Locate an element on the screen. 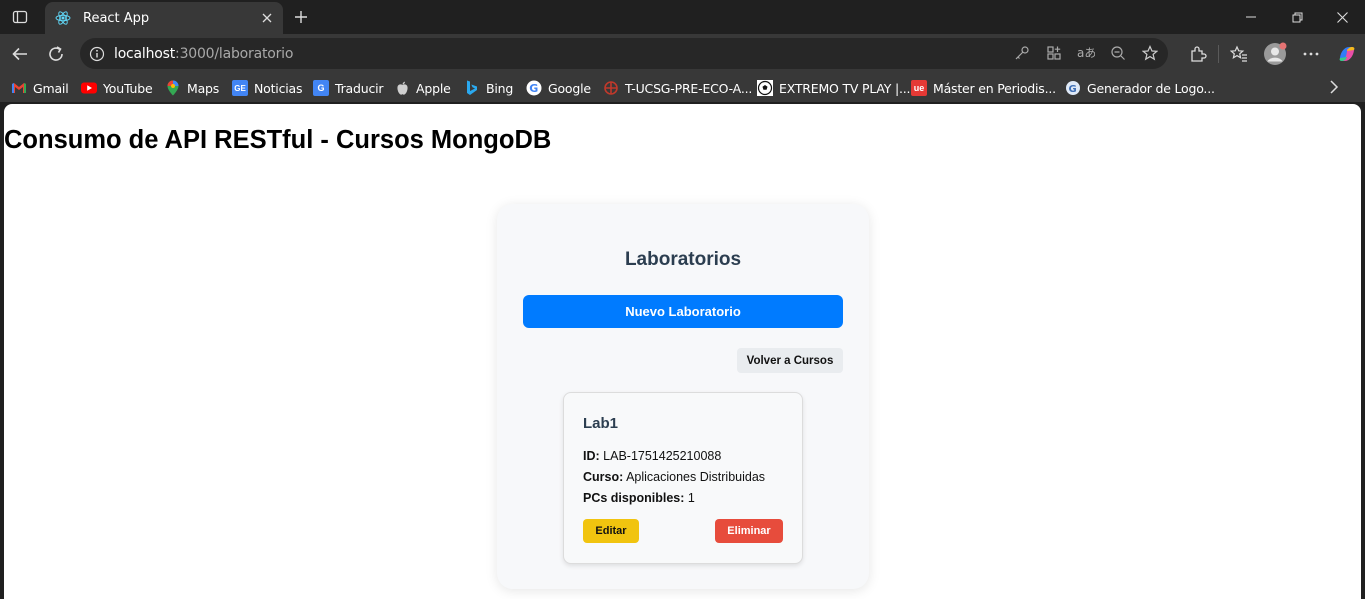 The width and height of the screenshot is (1365, 599). minimize-icon is located at coordinates (1251, 17).